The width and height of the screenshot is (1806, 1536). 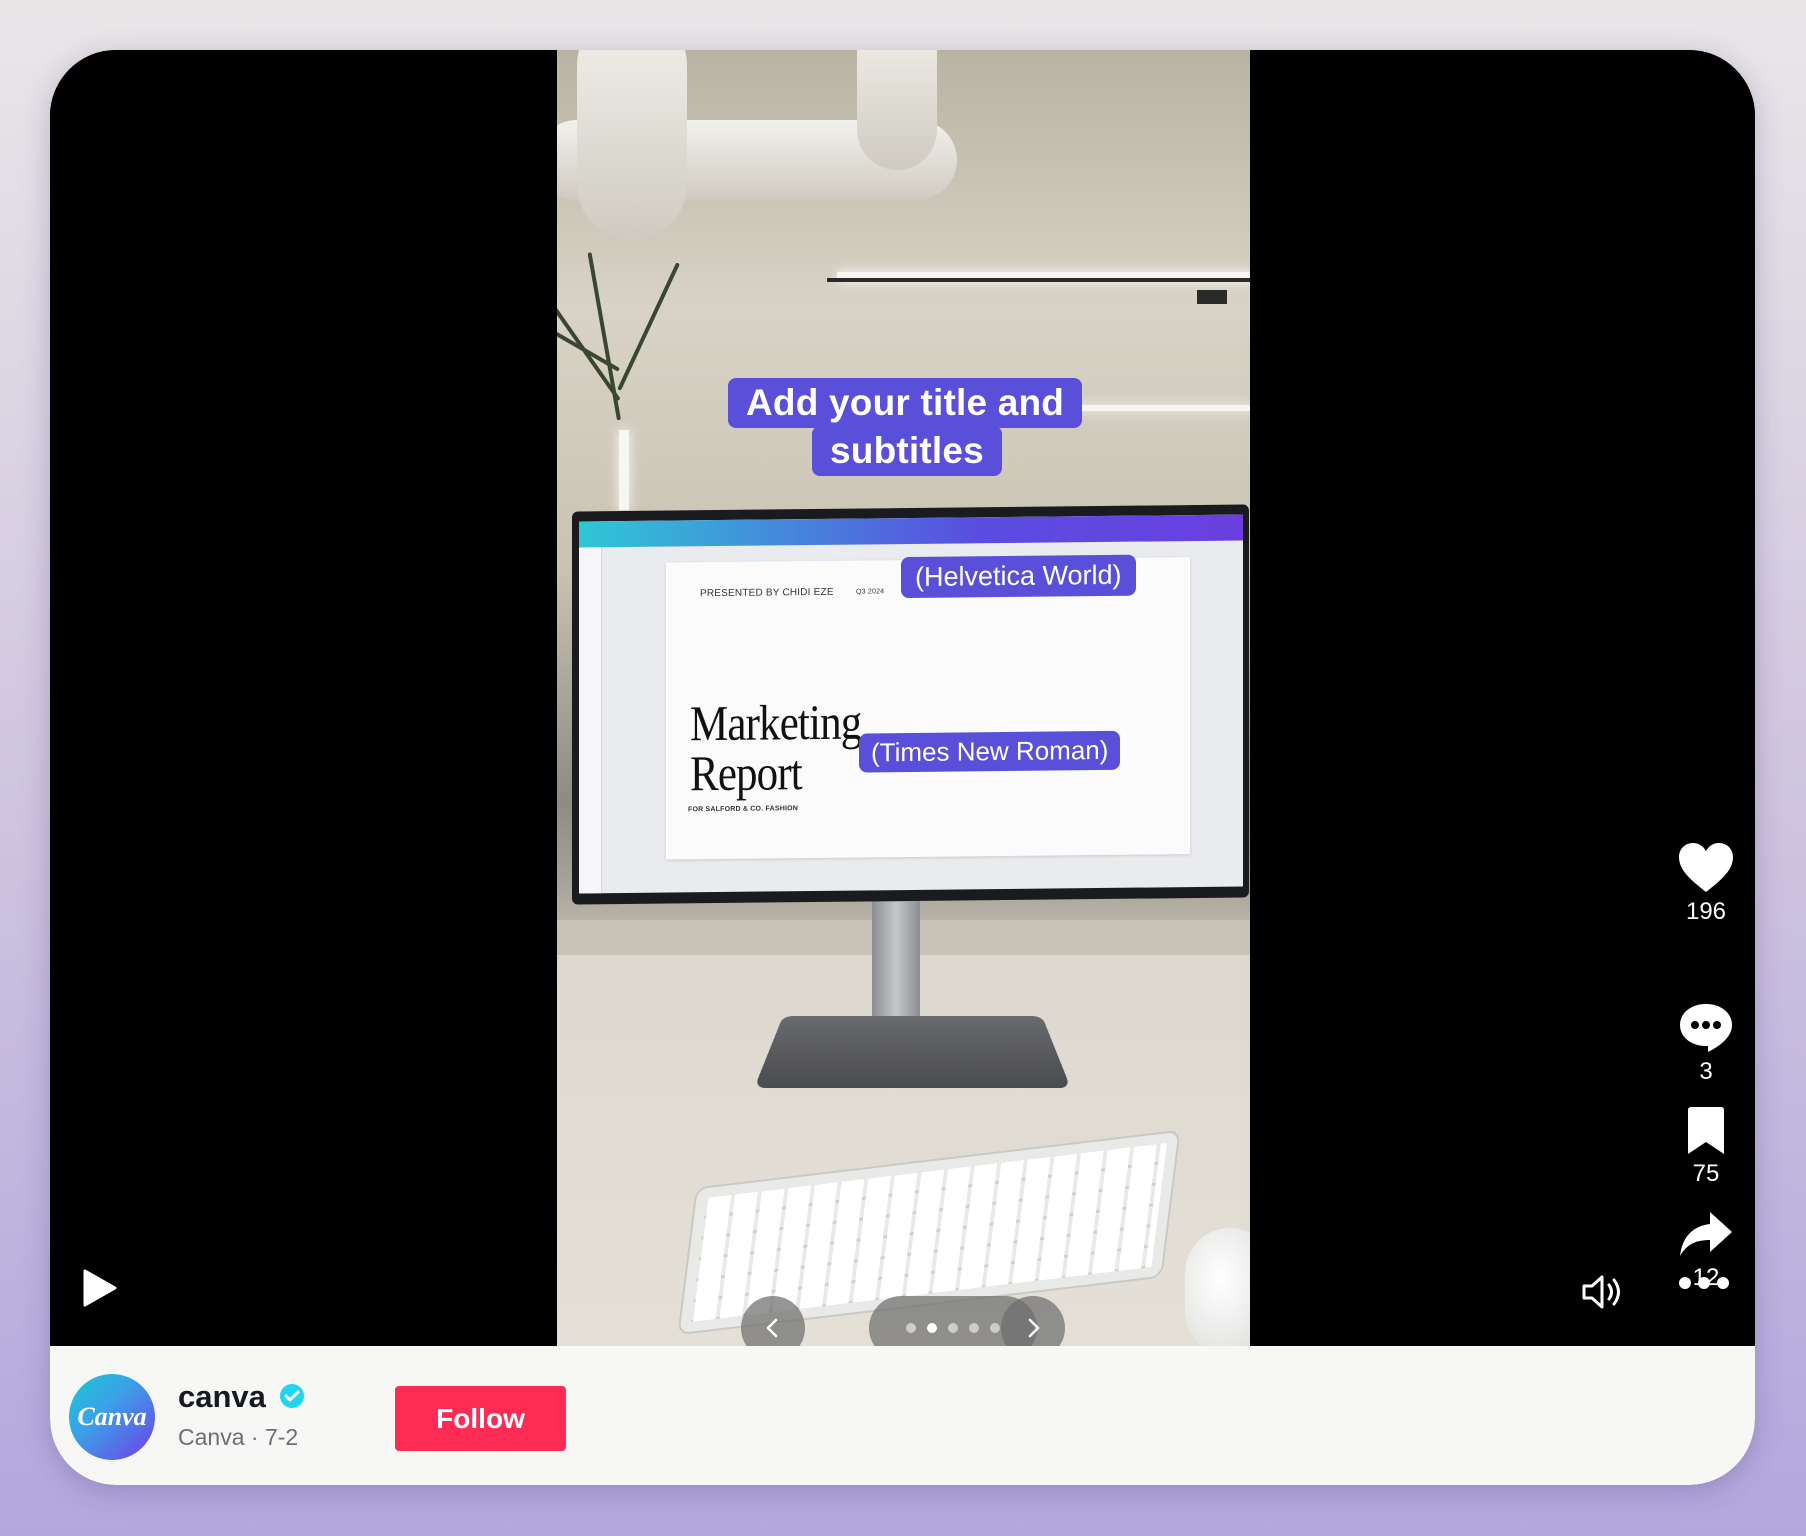 What do you see at coordinates (990, 751) in the screenshot?
I see `font-label-times: (Times New Roman)` at bounding box center [990, 751].